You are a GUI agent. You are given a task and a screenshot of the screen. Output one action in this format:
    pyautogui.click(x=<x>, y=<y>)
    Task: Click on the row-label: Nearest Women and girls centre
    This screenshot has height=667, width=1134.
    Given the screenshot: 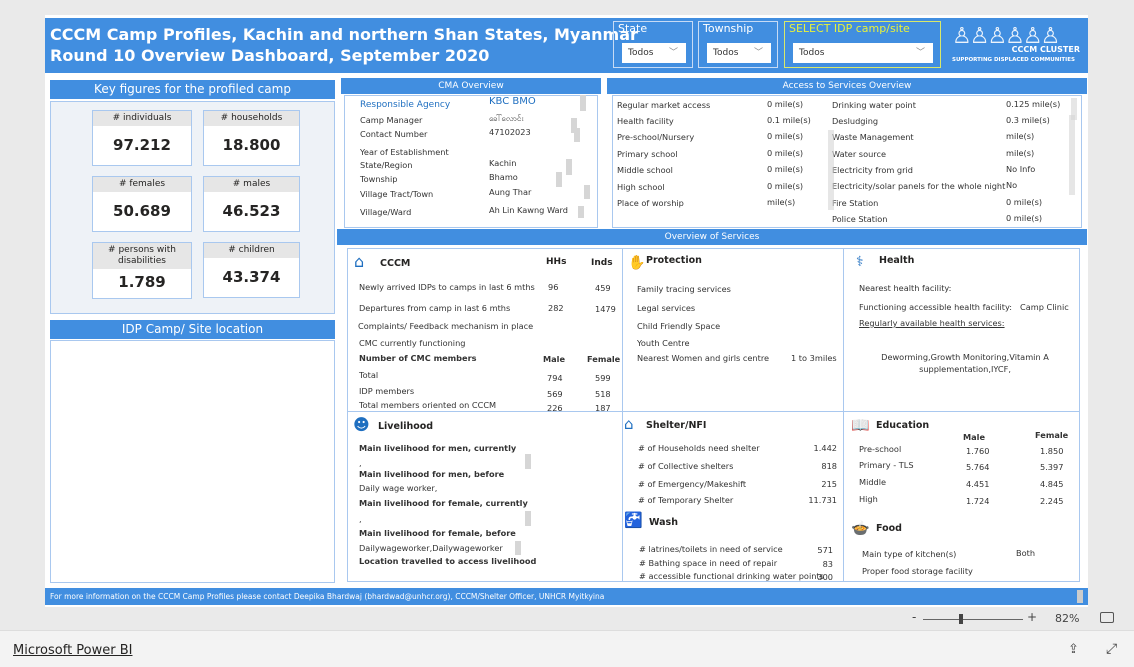 What is the action you would take?
    pyautogui.click(x=703, y=358)
    